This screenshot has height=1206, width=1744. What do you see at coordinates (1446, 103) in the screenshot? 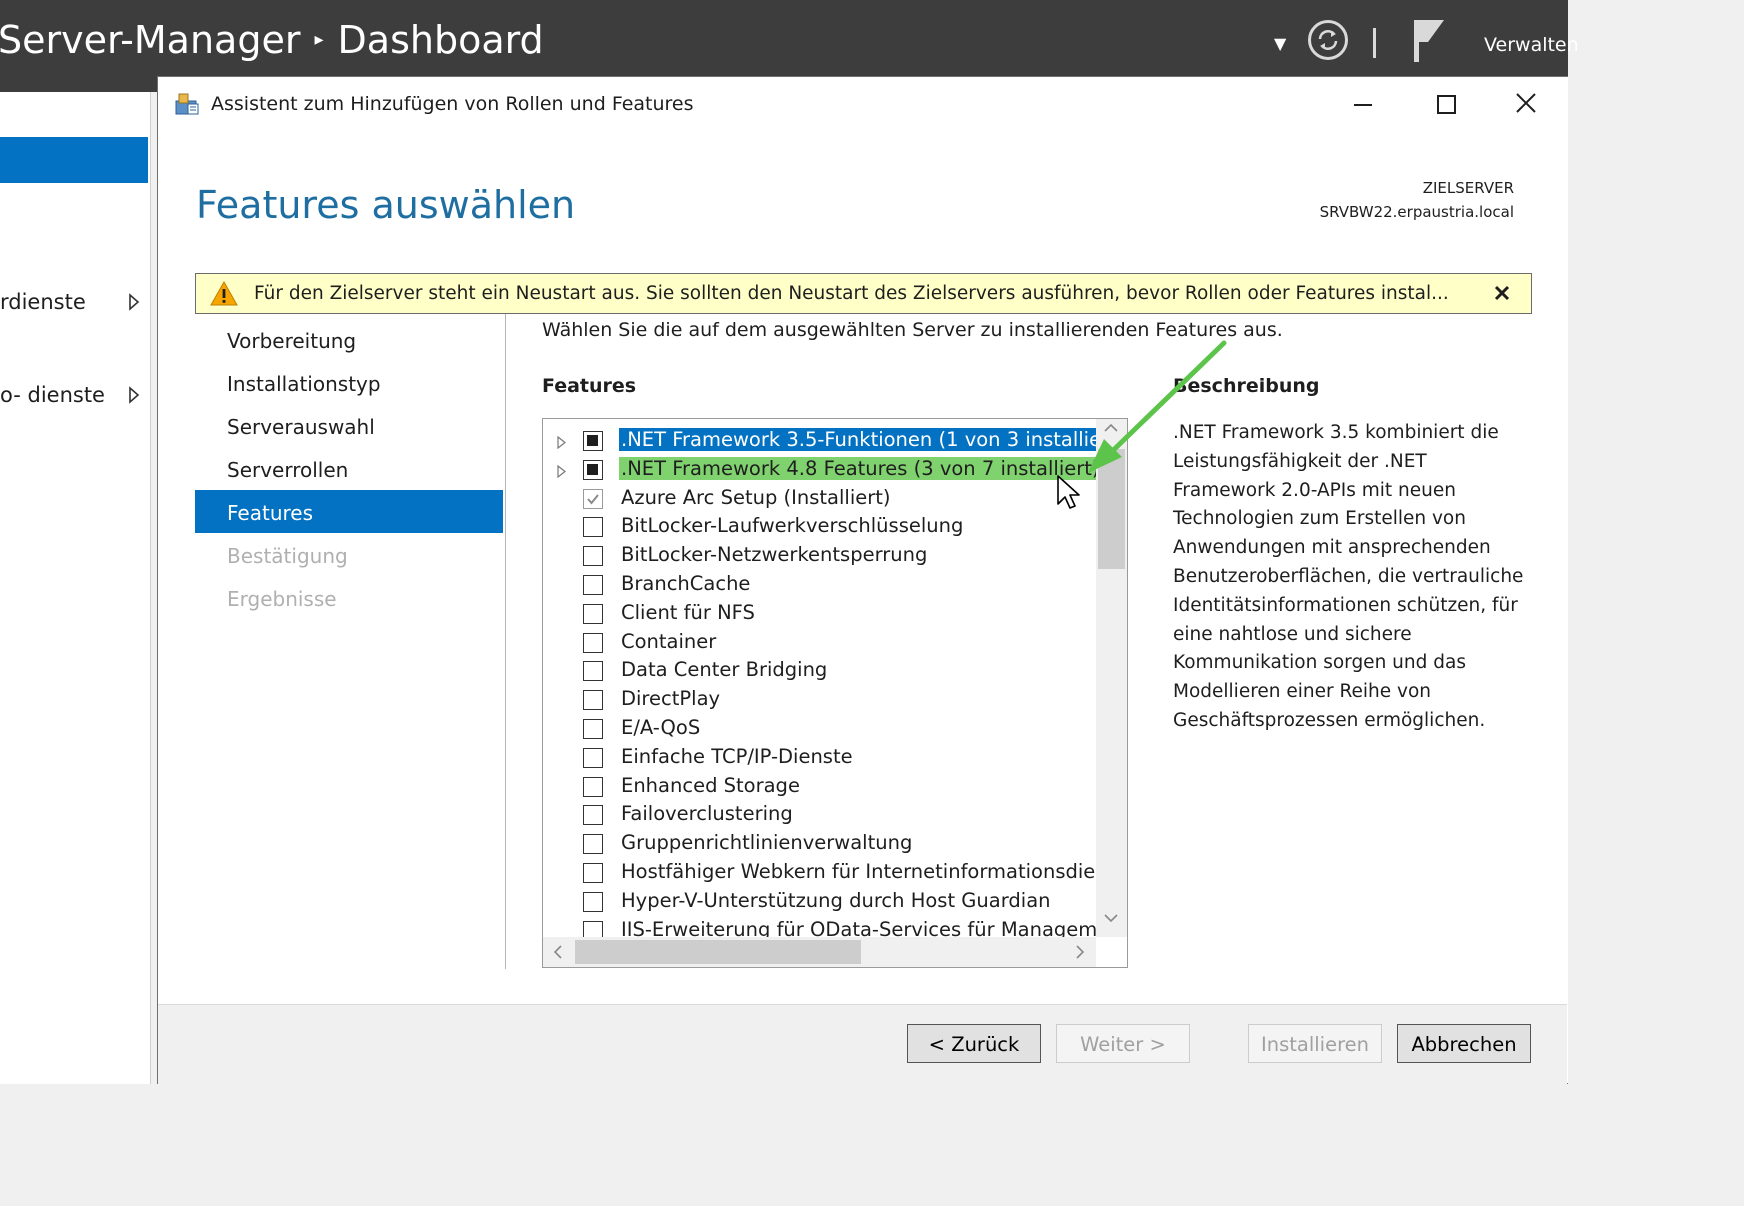
I see `maximize-button` at bounding box center [1446, 103].